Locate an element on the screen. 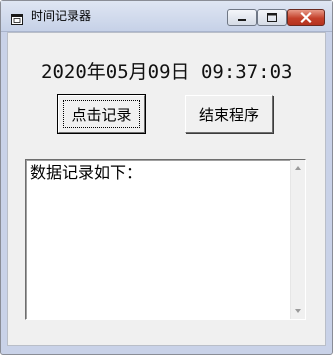 Image resolution: width=333 pixels, height=355 pixels. scroll-down-arrow-icon is located at coordinates (298, 311).